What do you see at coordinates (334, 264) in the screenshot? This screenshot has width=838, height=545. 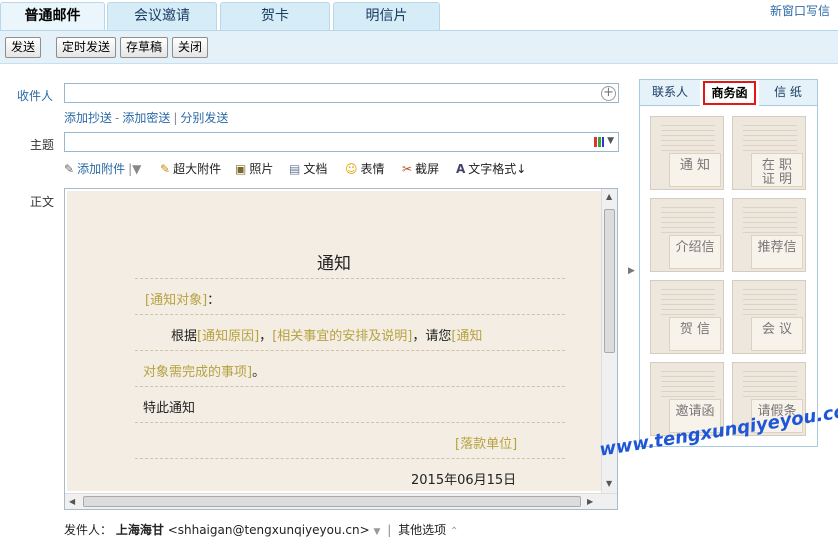 I see `letter-title: 通知` at bounding box center [334, 264].